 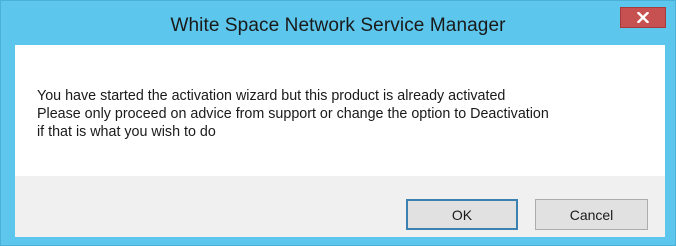 I want to click on close-button, so click(x=643, y=17).